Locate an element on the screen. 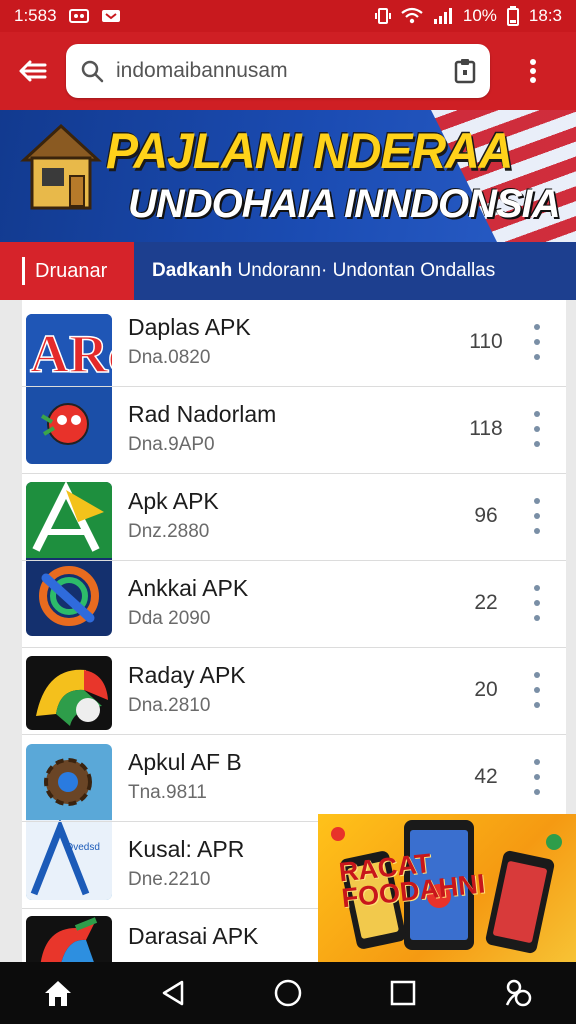  arrow-left-icon is located at coordinates (33, 71).